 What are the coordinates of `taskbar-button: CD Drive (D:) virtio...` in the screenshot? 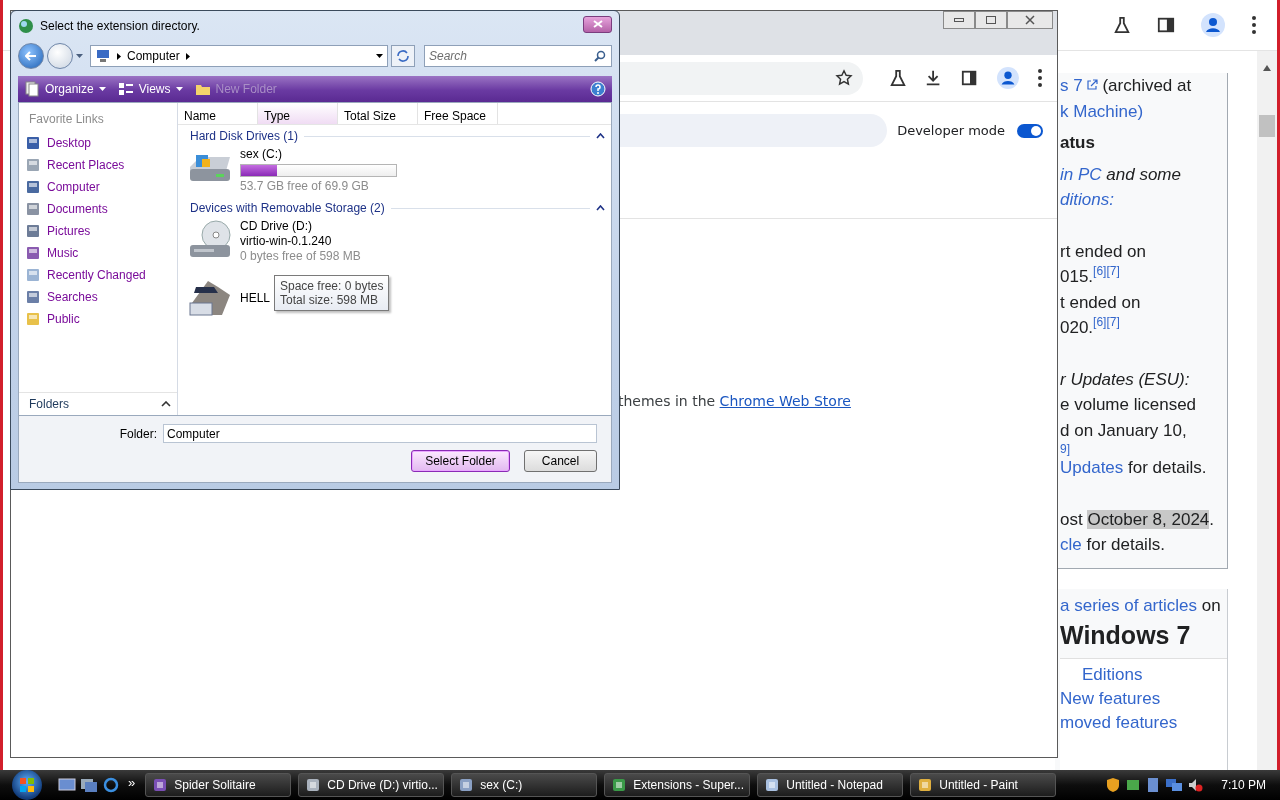 It's located at (371, 785).